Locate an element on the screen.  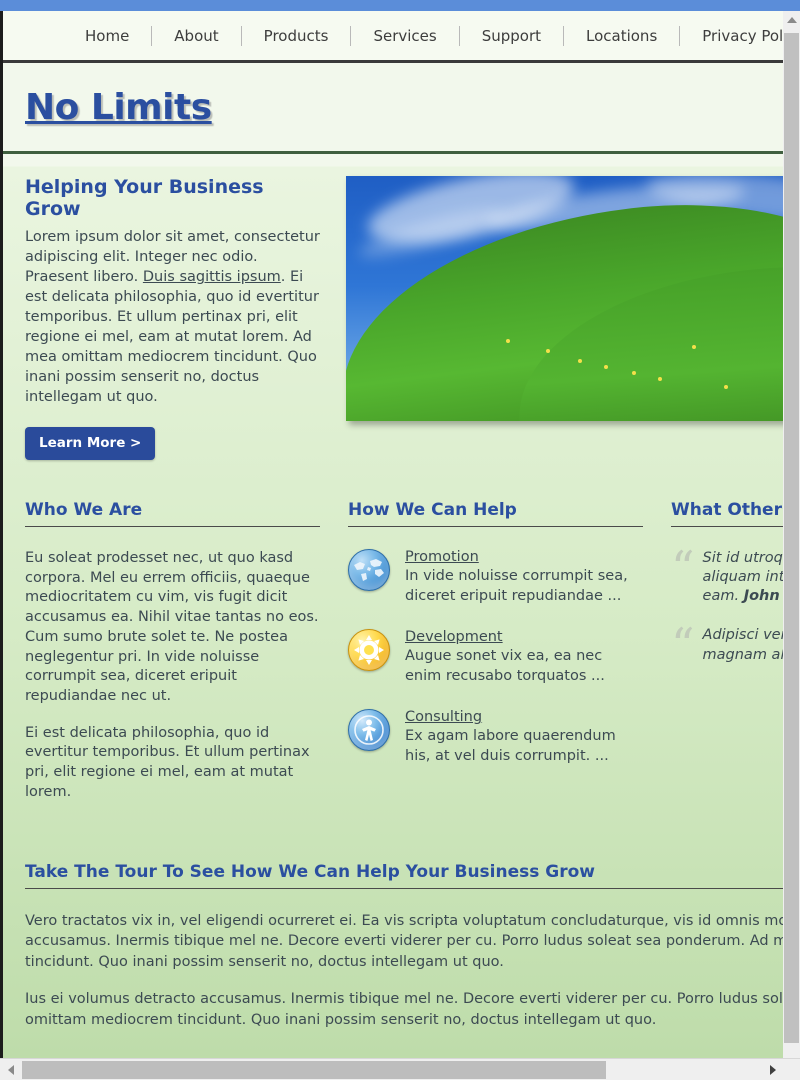
browser-top-bar is located at coordinates (400, 5).